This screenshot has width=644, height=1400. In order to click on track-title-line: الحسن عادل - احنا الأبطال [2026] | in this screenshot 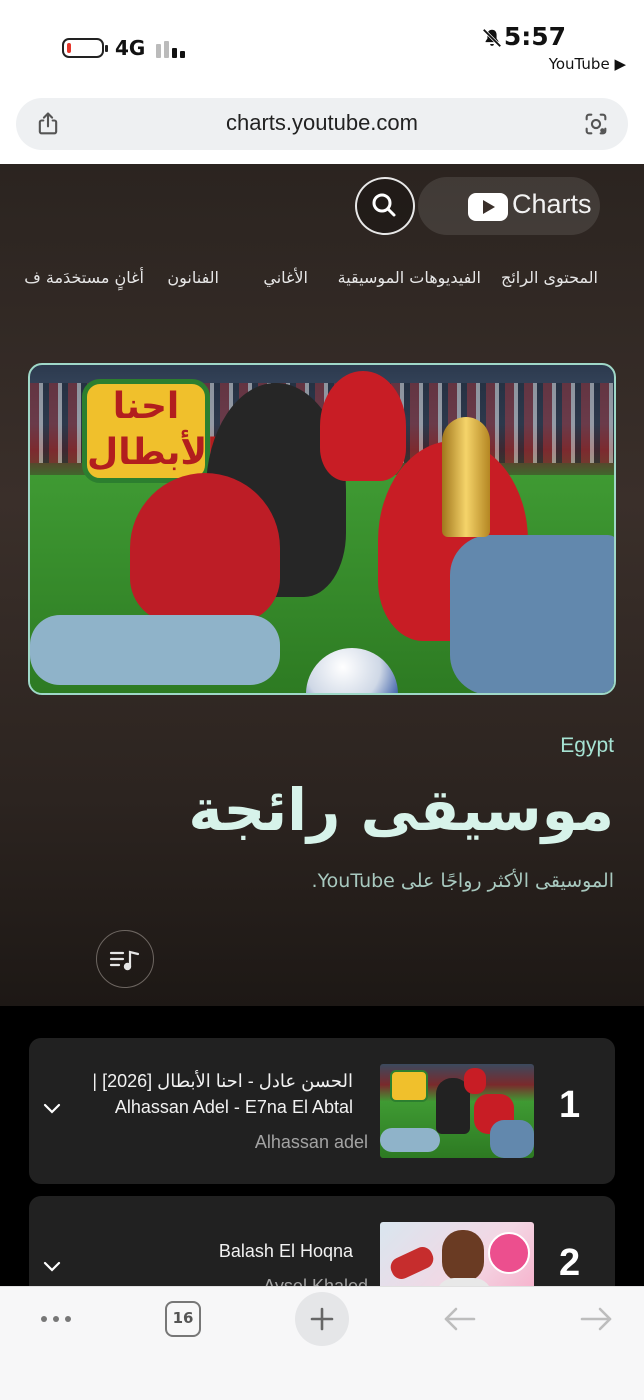, I will do `click(222, 1081)`.